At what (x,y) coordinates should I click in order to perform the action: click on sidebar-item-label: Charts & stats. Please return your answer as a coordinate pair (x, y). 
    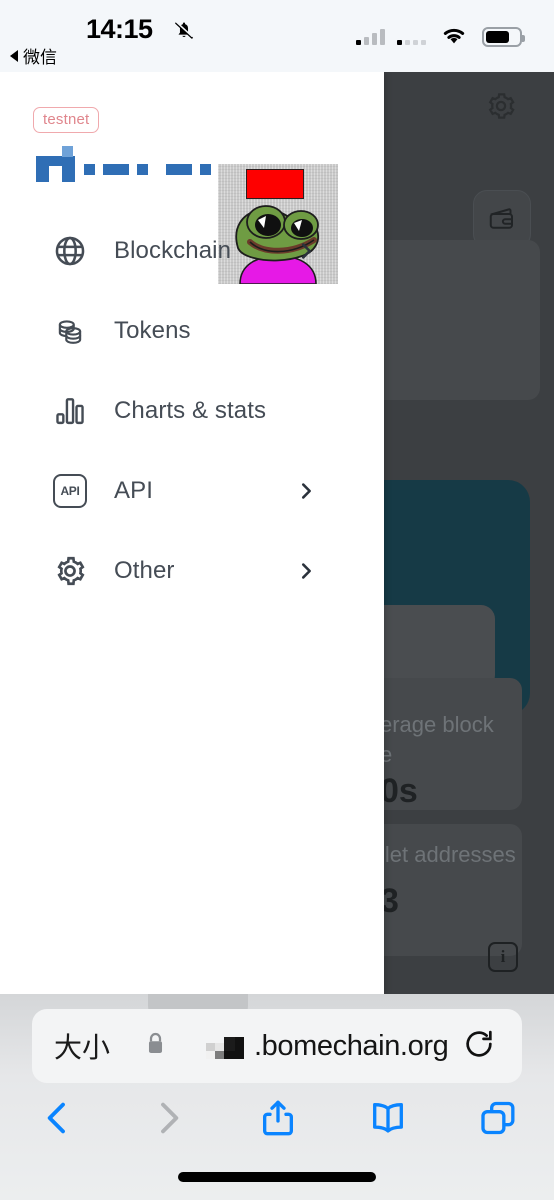
    Looking at the image, I should click on (190, 410).